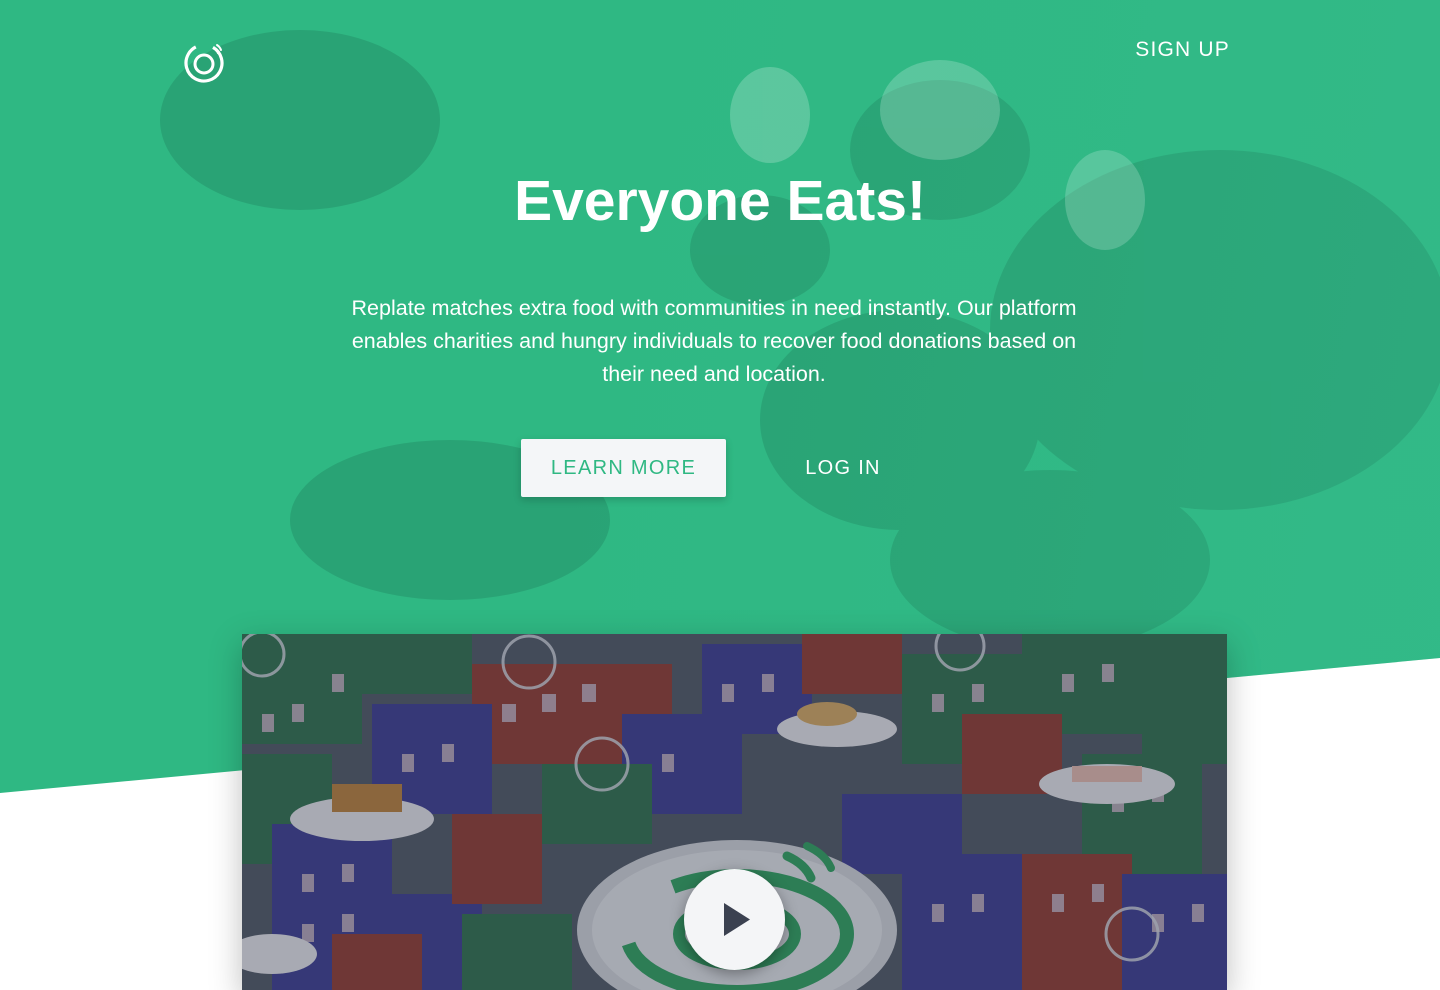 This screenshot has height=990, width=1440. I want to click on replate-logo-icon, so click(204, 63).